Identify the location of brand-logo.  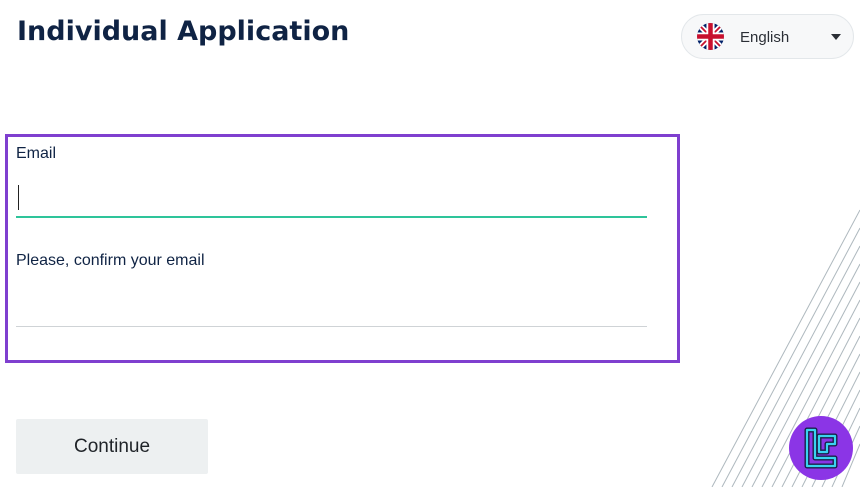
(821, 448).